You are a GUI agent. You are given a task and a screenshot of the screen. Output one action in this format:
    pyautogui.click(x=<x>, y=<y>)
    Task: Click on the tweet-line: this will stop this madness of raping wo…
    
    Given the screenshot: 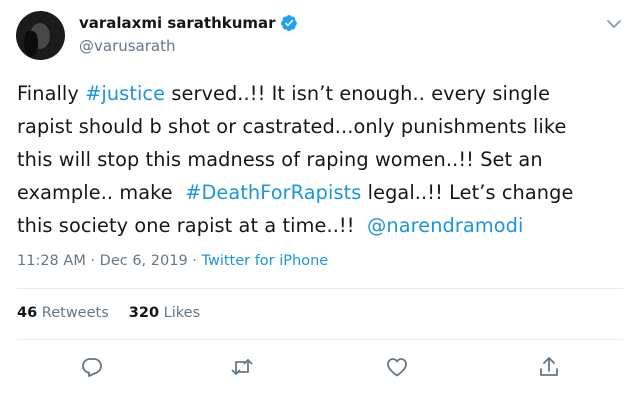 What is the action you would take?
    pyautogui.click(x=280, y=159)
    